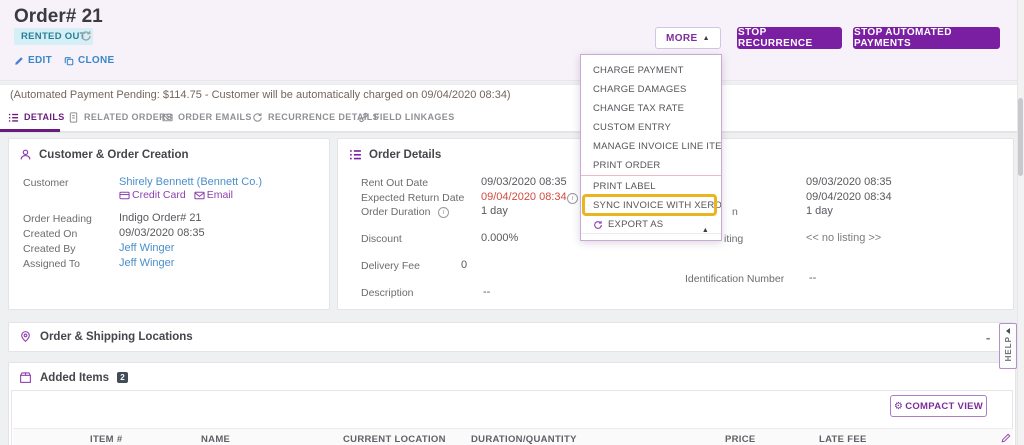  I want to click on description-value: --, so click(487, 292).